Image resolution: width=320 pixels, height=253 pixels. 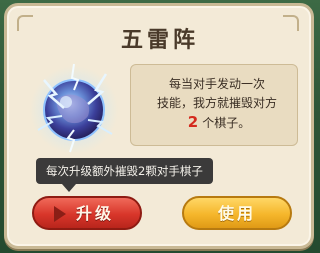 What do you see at coordinates (216, 84) in the screenshot?
I see `description-line: 每当对手发动一次` at bounding box center [216, 84].